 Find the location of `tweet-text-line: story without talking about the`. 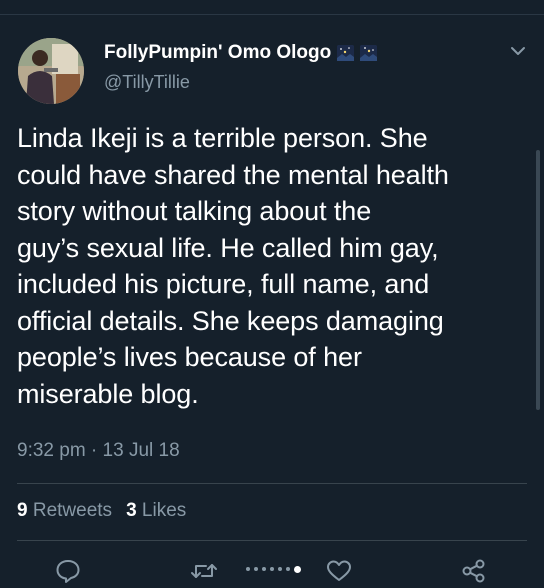

tweet-text-line: story without talking about the is located at coordinates (194, 211).